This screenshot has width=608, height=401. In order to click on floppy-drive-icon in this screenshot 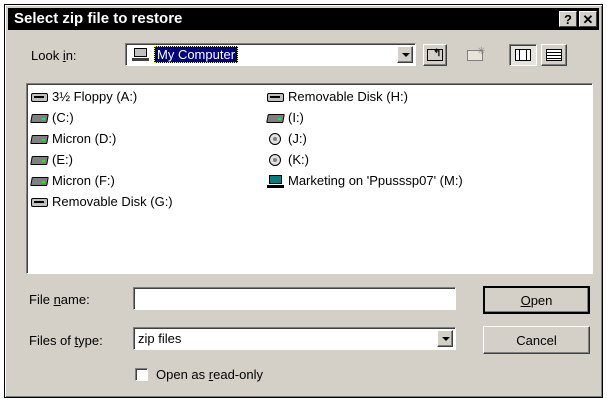, I will do `click(40, 97)`.